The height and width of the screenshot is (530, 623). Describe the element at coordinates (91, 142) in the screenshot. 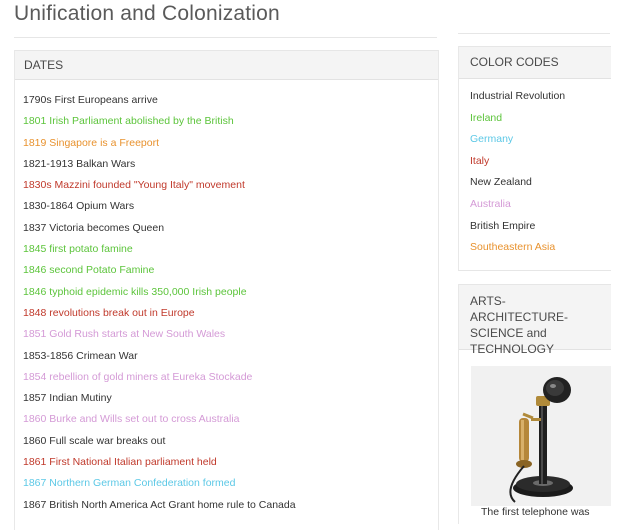

I see `date-item: 1819 Singapore is a Freeport` at that location.